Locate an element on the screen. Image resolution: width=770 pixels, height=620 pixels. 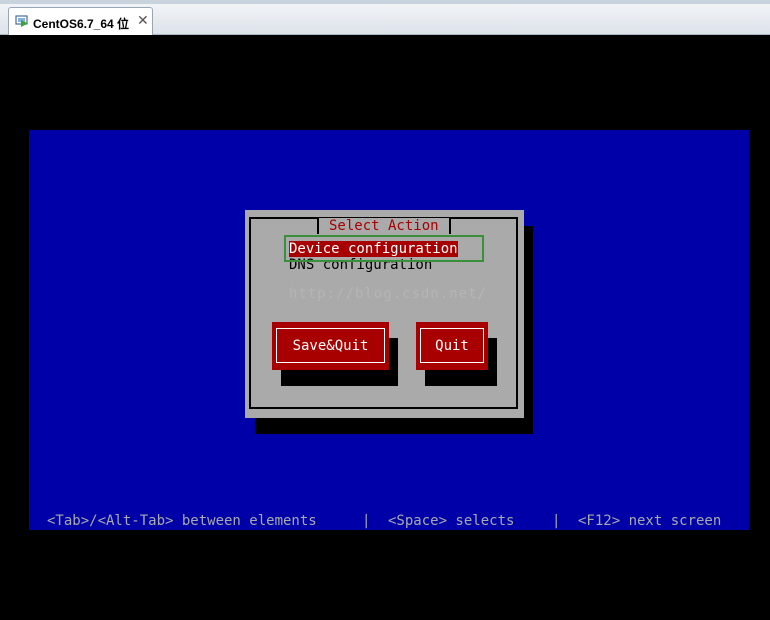
tab-bar-strip is located at coordinates (385, 2).